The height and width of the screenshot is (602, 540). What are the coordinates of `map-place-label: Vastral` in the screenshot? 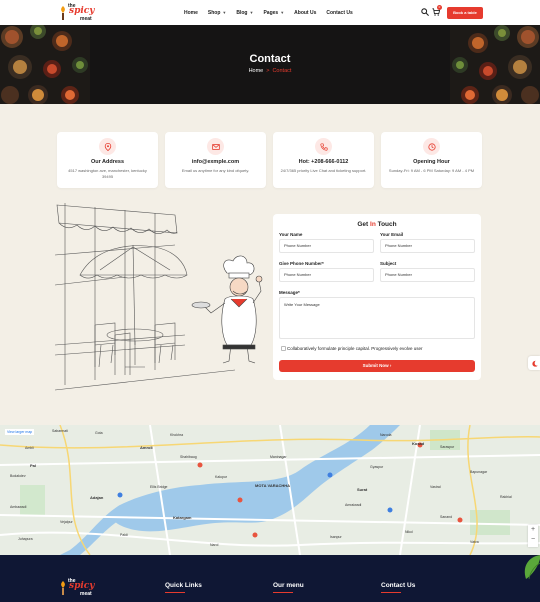 It's located at (435, 487).